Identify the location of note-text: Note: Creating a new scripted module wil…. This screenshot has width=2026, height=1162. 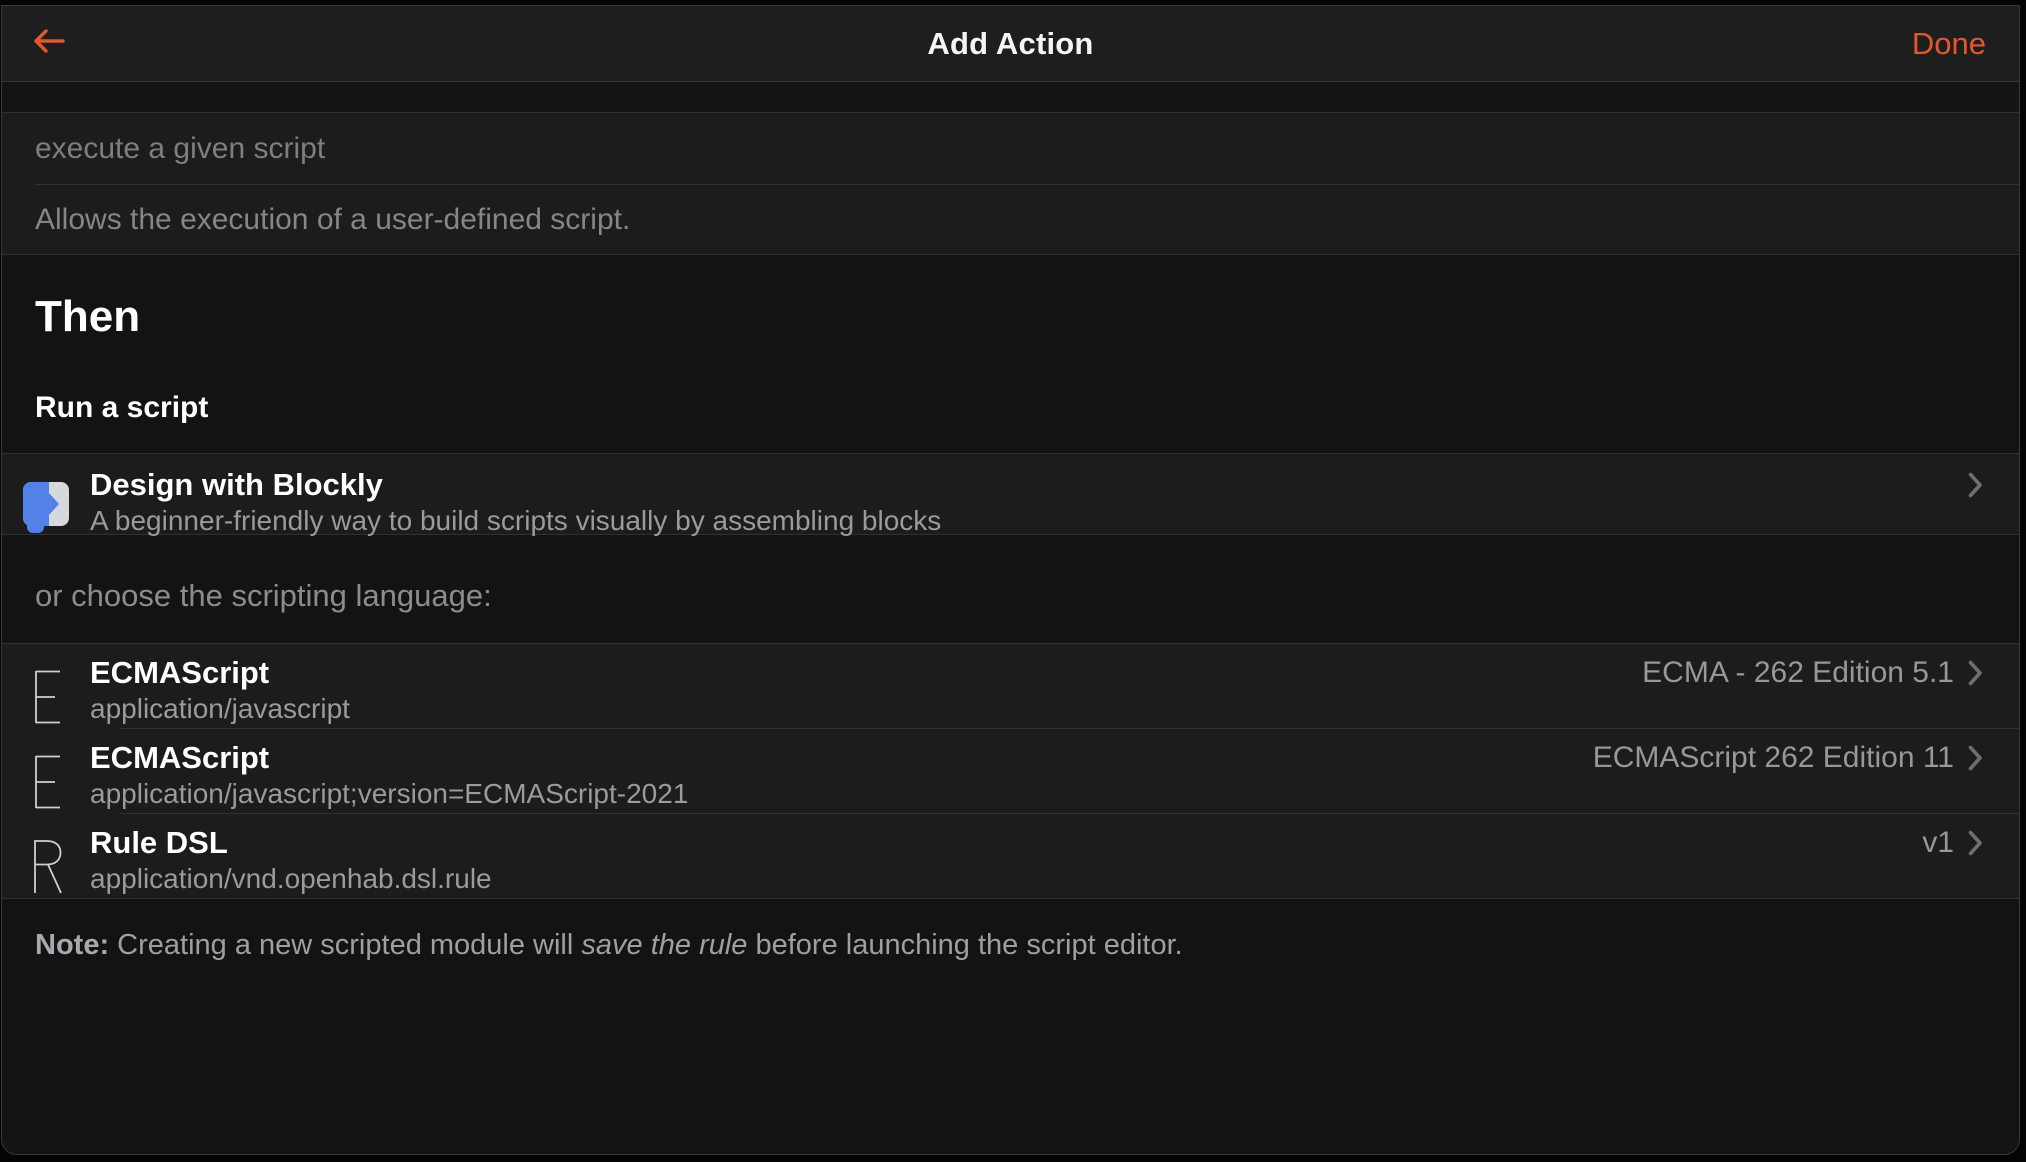
(609, 945).